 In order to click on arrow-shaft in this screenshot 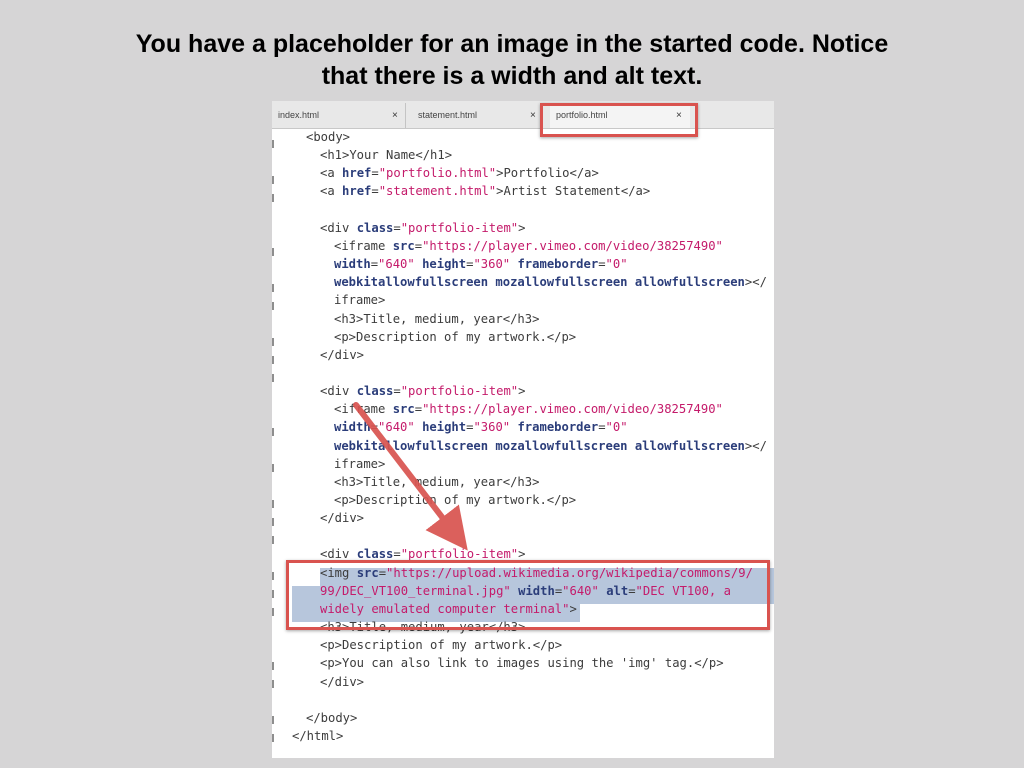, I will do `click(410, 476)`.